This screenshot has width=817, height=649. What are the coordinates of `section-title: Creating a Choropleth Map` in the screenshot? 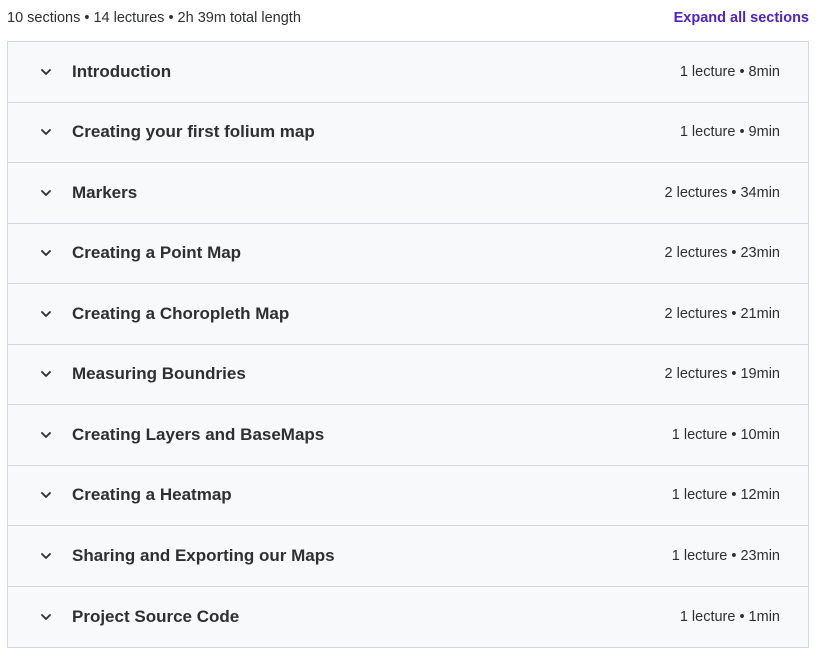 It's located at (181, 313).